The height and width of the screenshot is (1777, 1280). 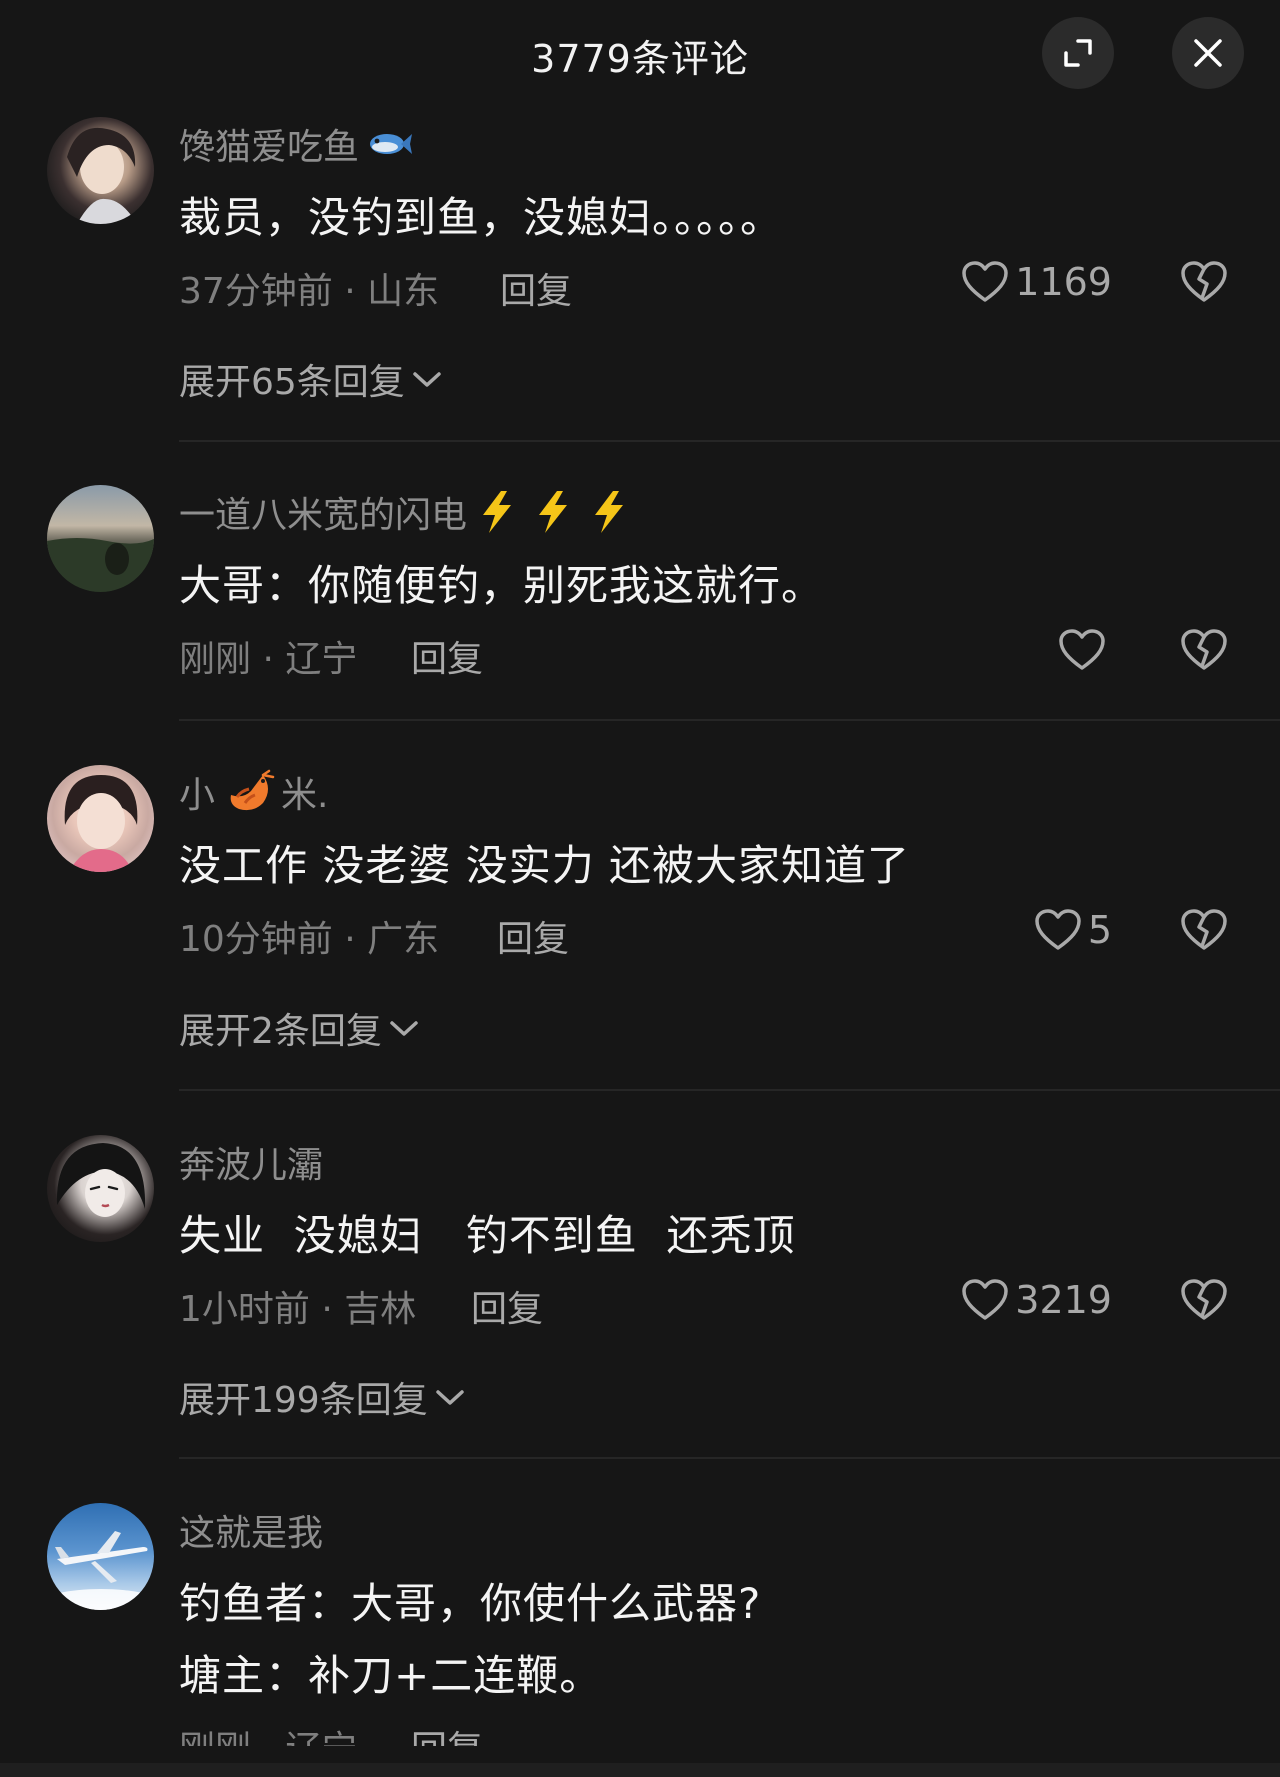 I want to click on comment-text: 裁员，没钓到鱼，没媳妇。。。。。, so click(x=481, y=217).